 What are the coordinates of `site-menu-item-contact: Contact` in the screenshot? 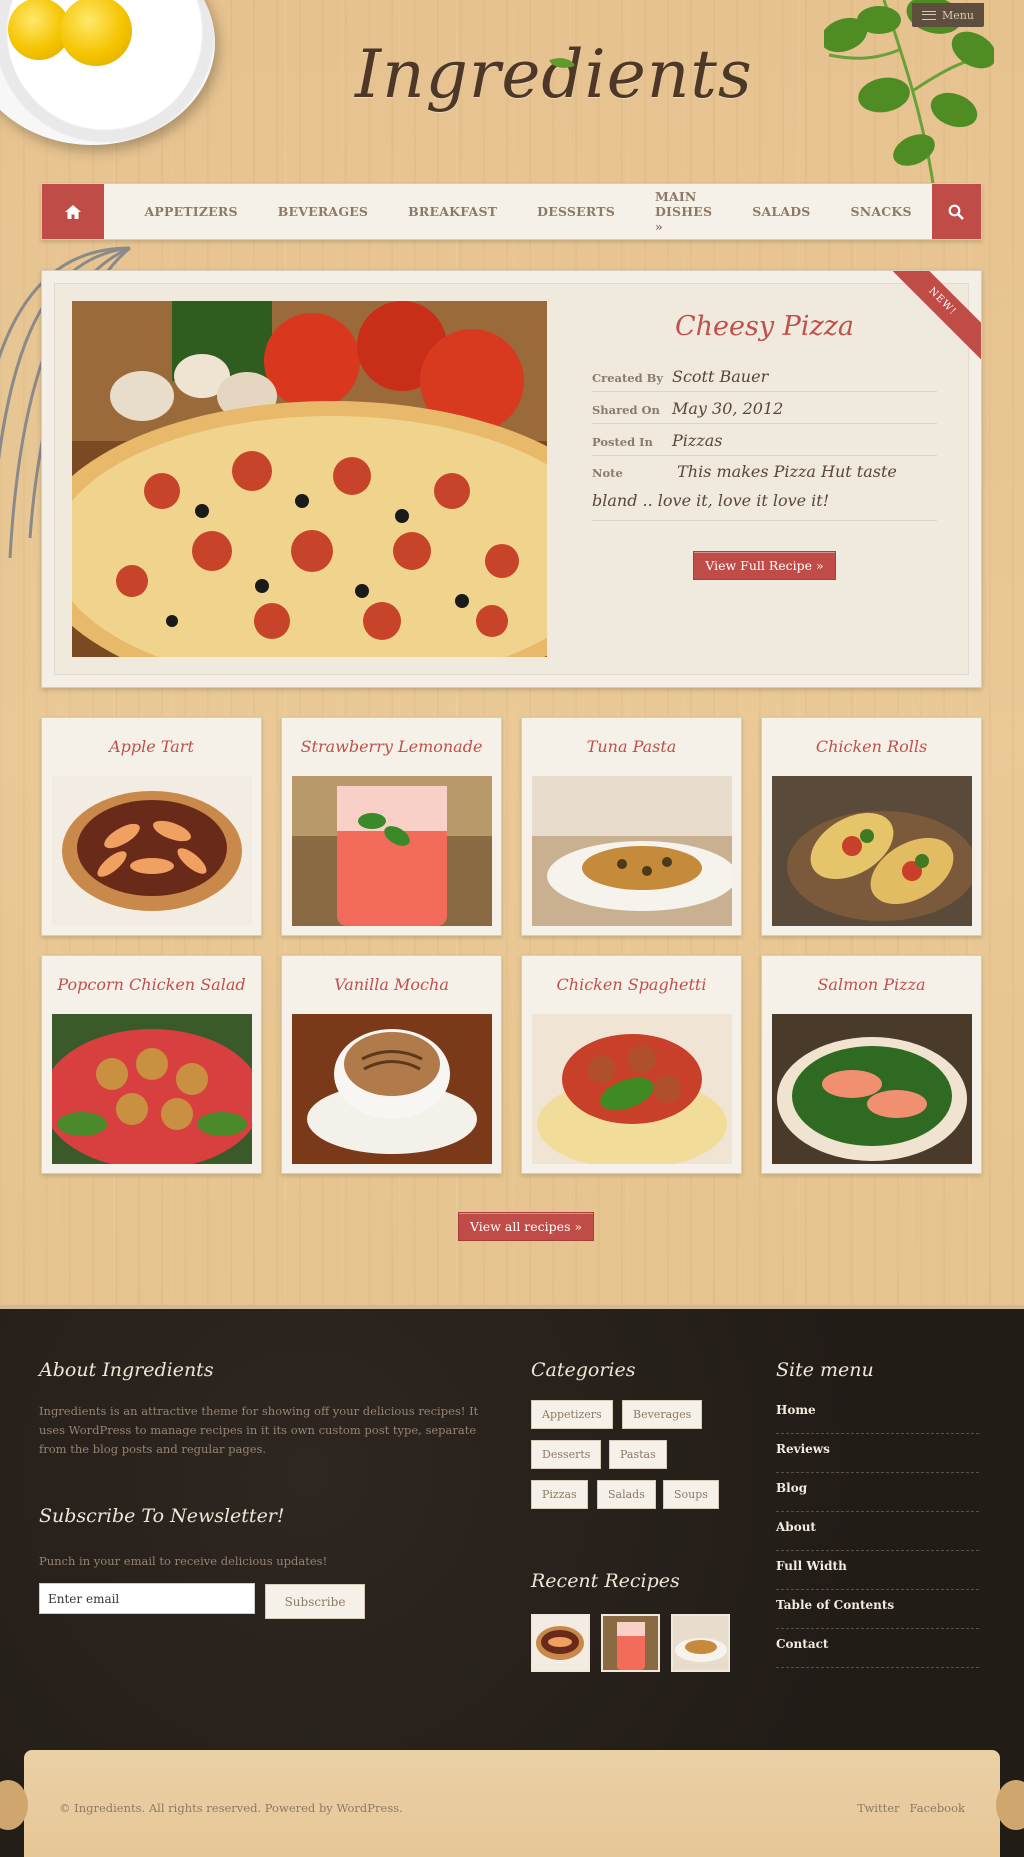 It's located at (877, 1648).